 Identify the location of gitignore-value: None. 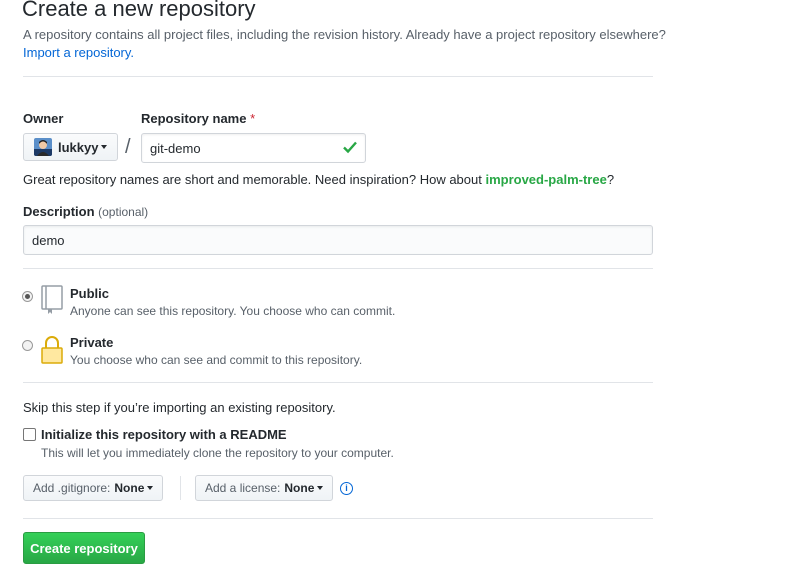
(129, 488).